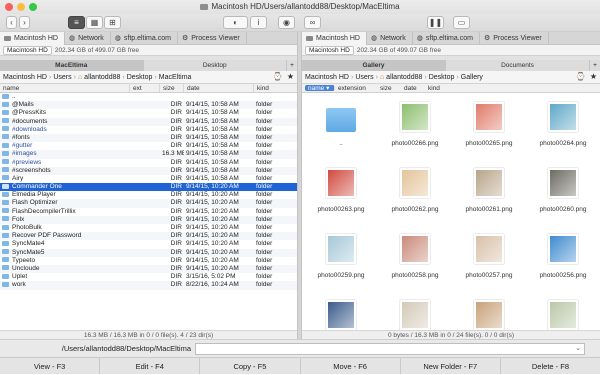  I want to click on table-row: Typeeto DIR 9/14/15, 10:20 AM folder, so click(148, 261).